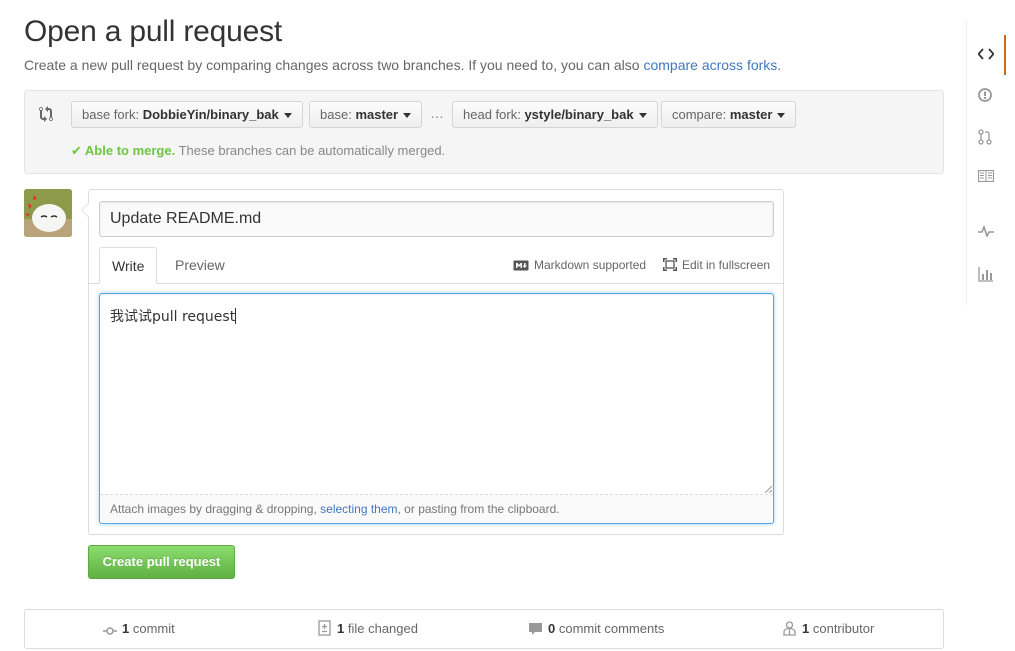 This screenshot has width=1015, height=651. What do you see at coordinates (552, 628) in the screenshot?
I see `comments-count: 0` at bounding box center [552, 628].